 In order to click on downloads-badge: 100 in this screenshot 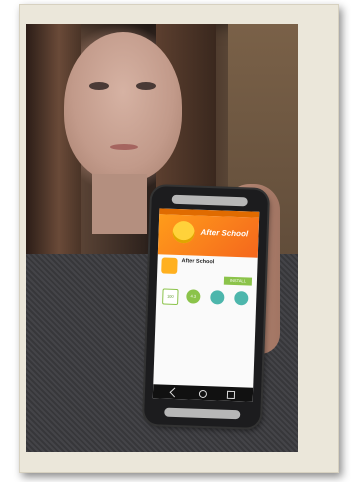, I will do `click(170, 297)`.